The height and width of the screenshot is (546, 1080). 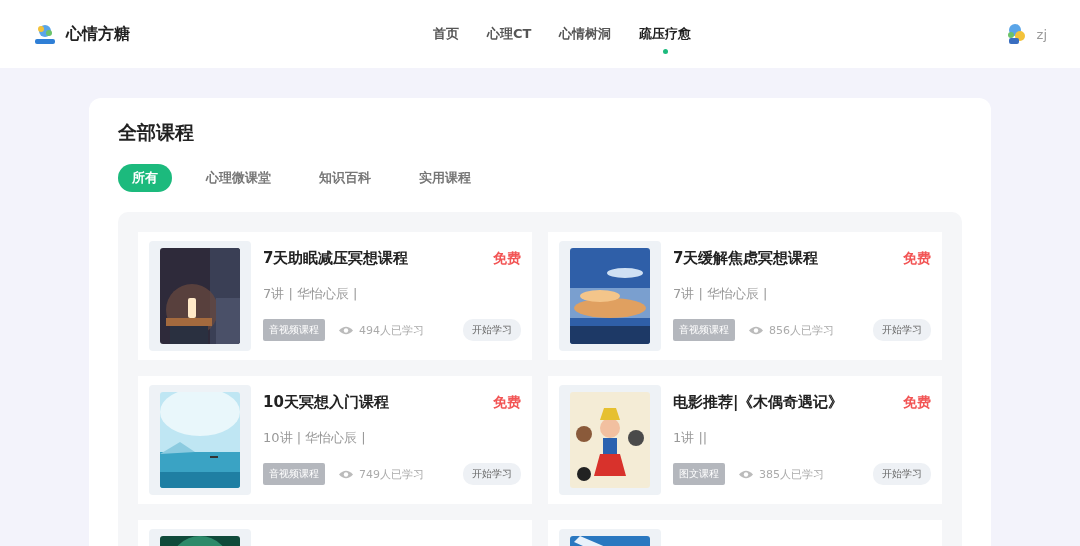 What do you see at coordinates (326, 402) in the screenshot?
I see `course-title: 10天冥想入门课程` at bounding box center [326, 402].